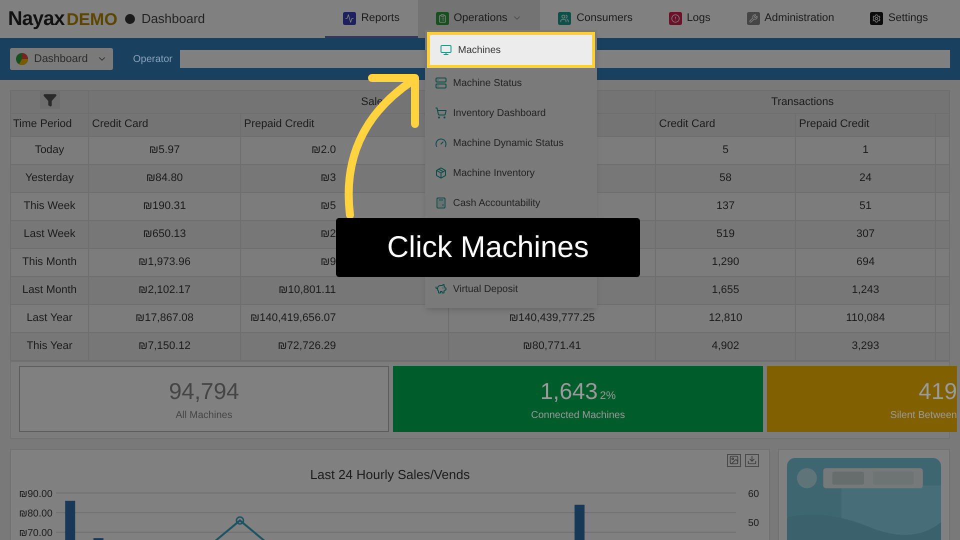 Image resolution: width=960 pixels, height=540 pixels. Describe the element at coordinates (36, 533) in the screenshot. I see `y-axis-label: ₪70.00` at that location.